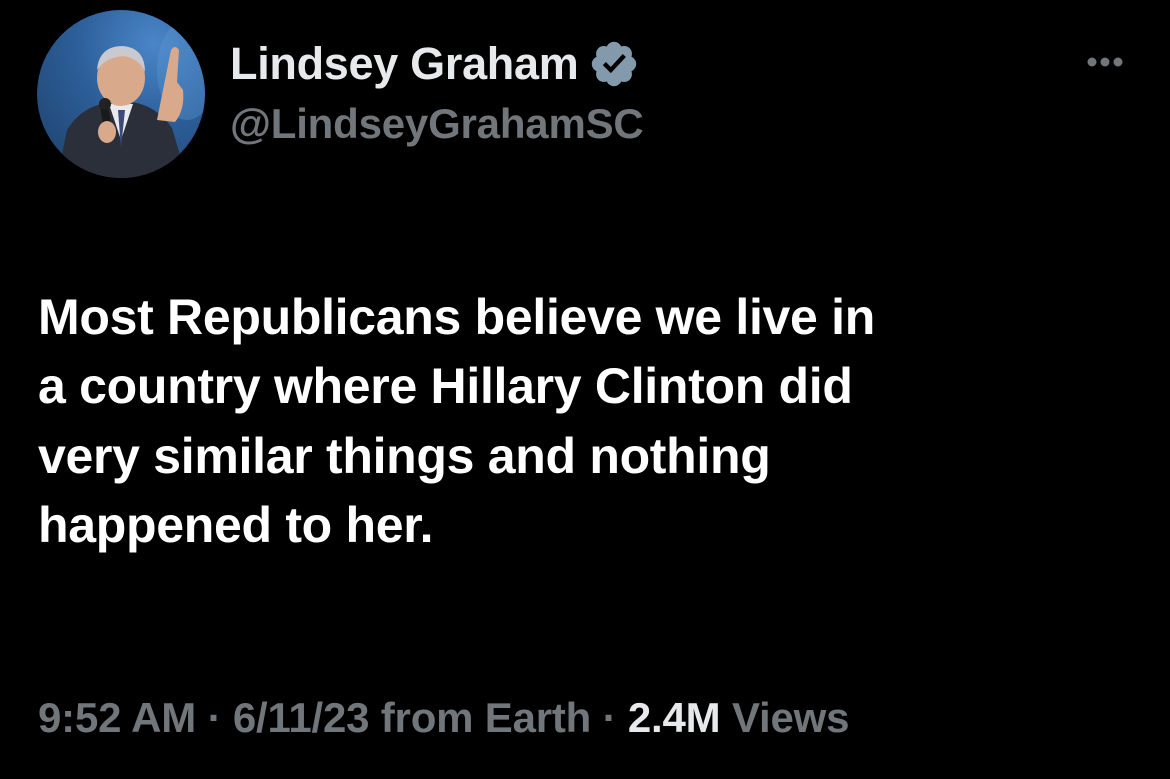 This screenshot has height=779, width=1170. Describe the element at coordinates (445, 386) in the screenshot. I see `tweet-text-line: a country where Hillary Clinton did` at that location.